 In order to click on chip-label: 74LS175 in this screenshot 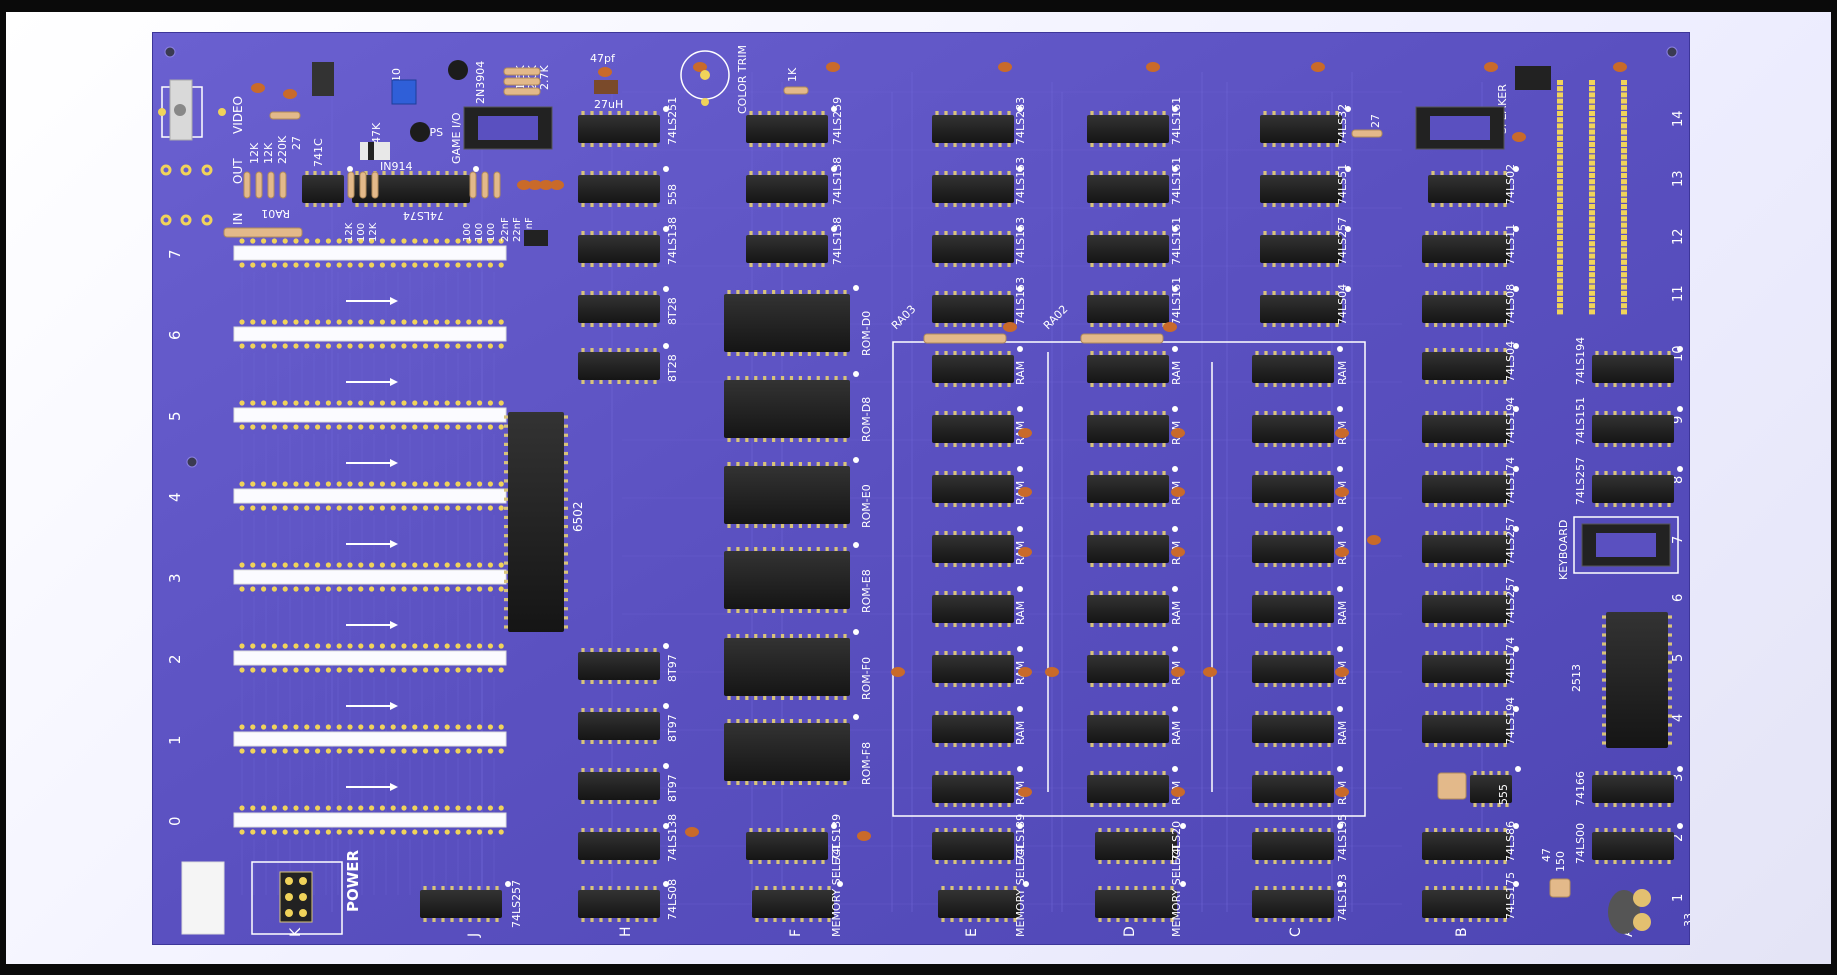, I will do `click(1510, 896)`.